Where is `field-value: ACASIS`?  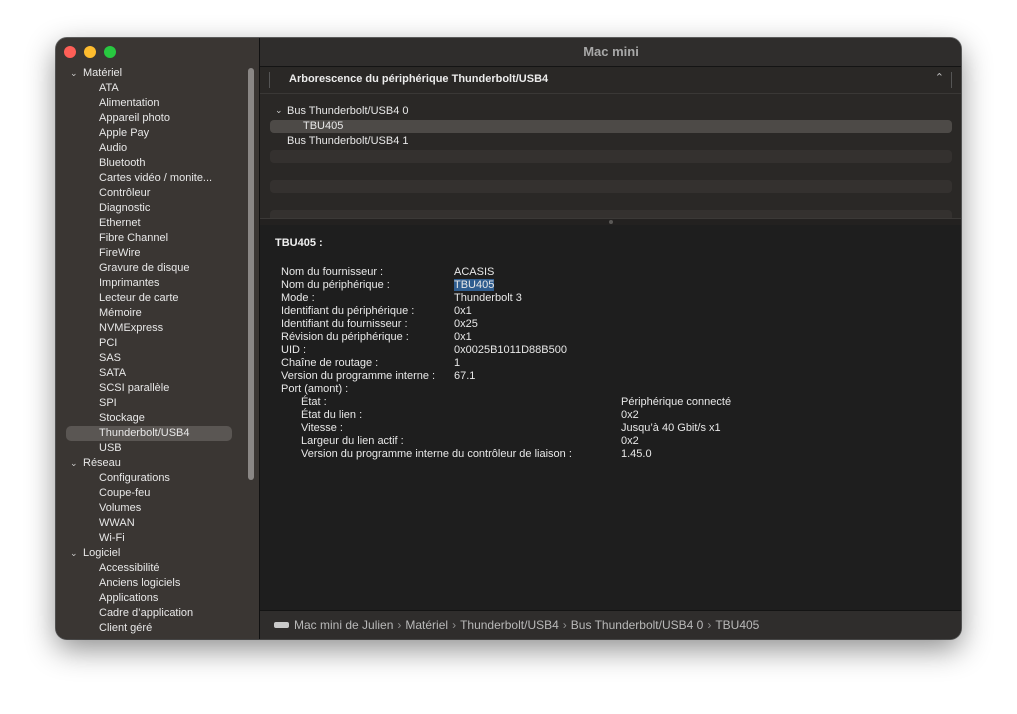
field-value: ACASIS is located at coordinates (474, 272).